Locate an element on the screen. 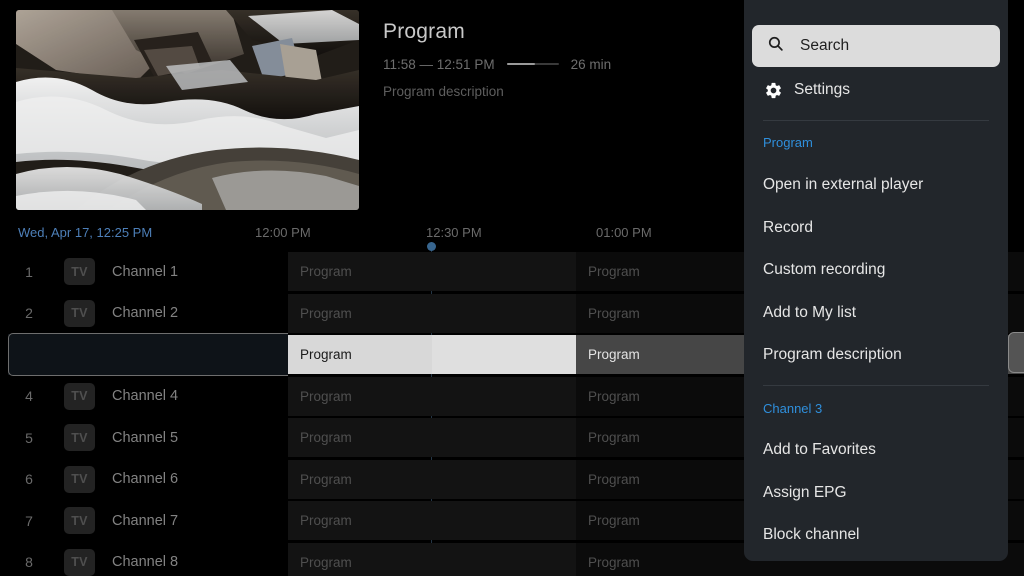  menu-item-label: Custom recording is located at coordinates (824, 269).